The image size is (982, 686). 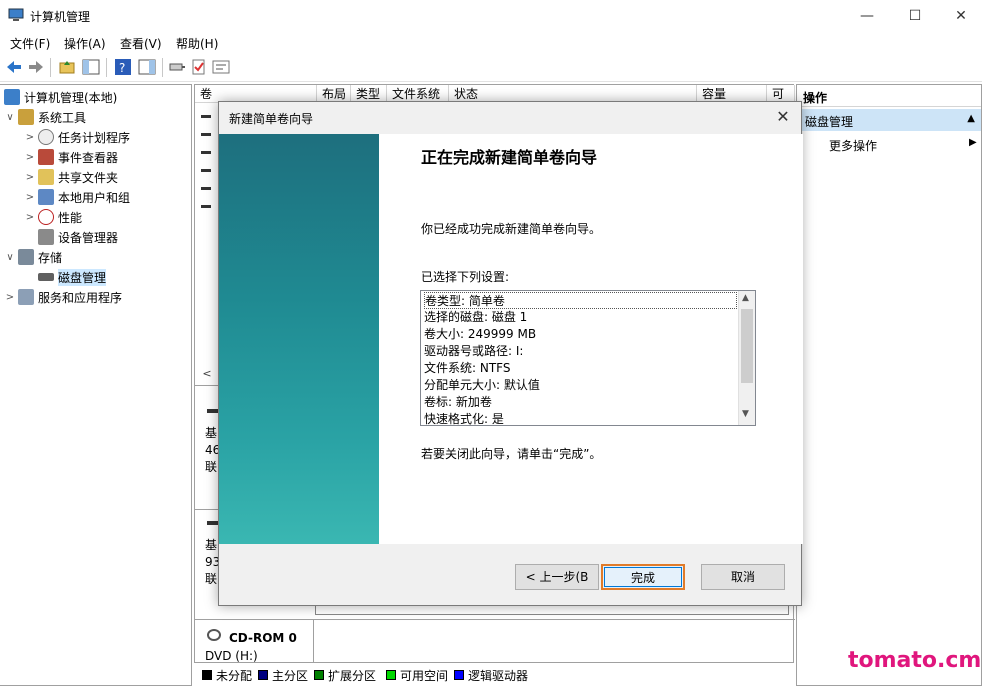 What do you see at coordinates (231, 656) in the screenshot?
I see `cdrom-drive: DVD (H:)` at bounding box center [231, 656].